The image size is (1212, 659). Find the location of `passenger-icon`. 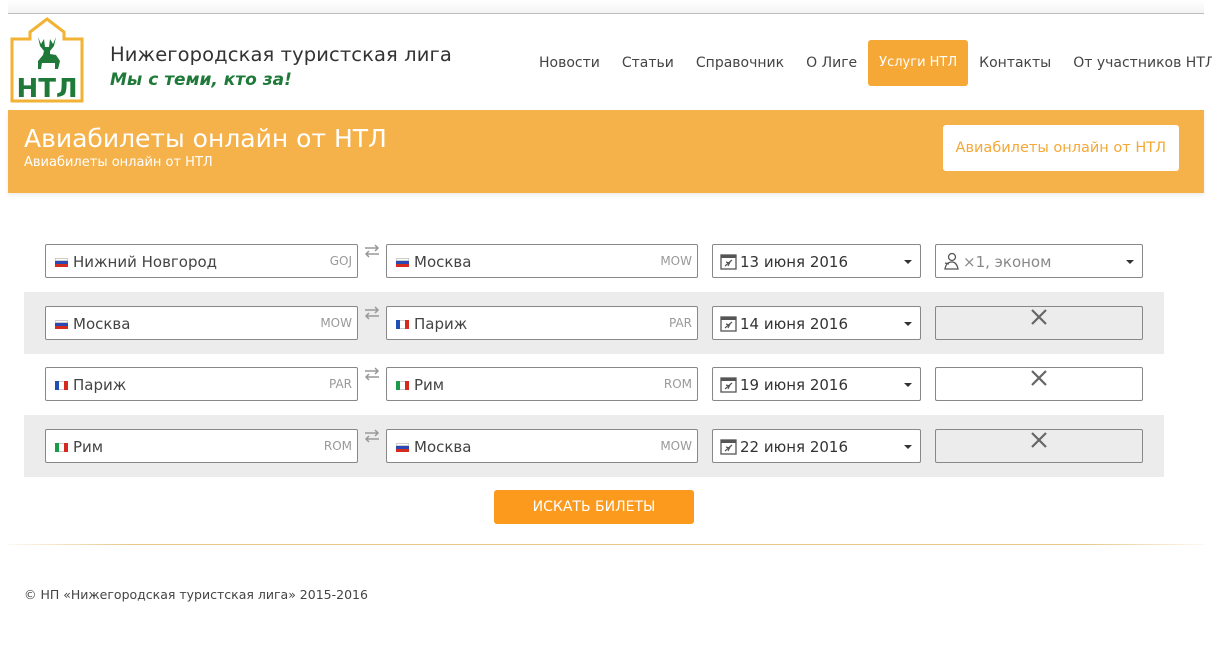

passenger-icon is located at coordinates (951, 261).